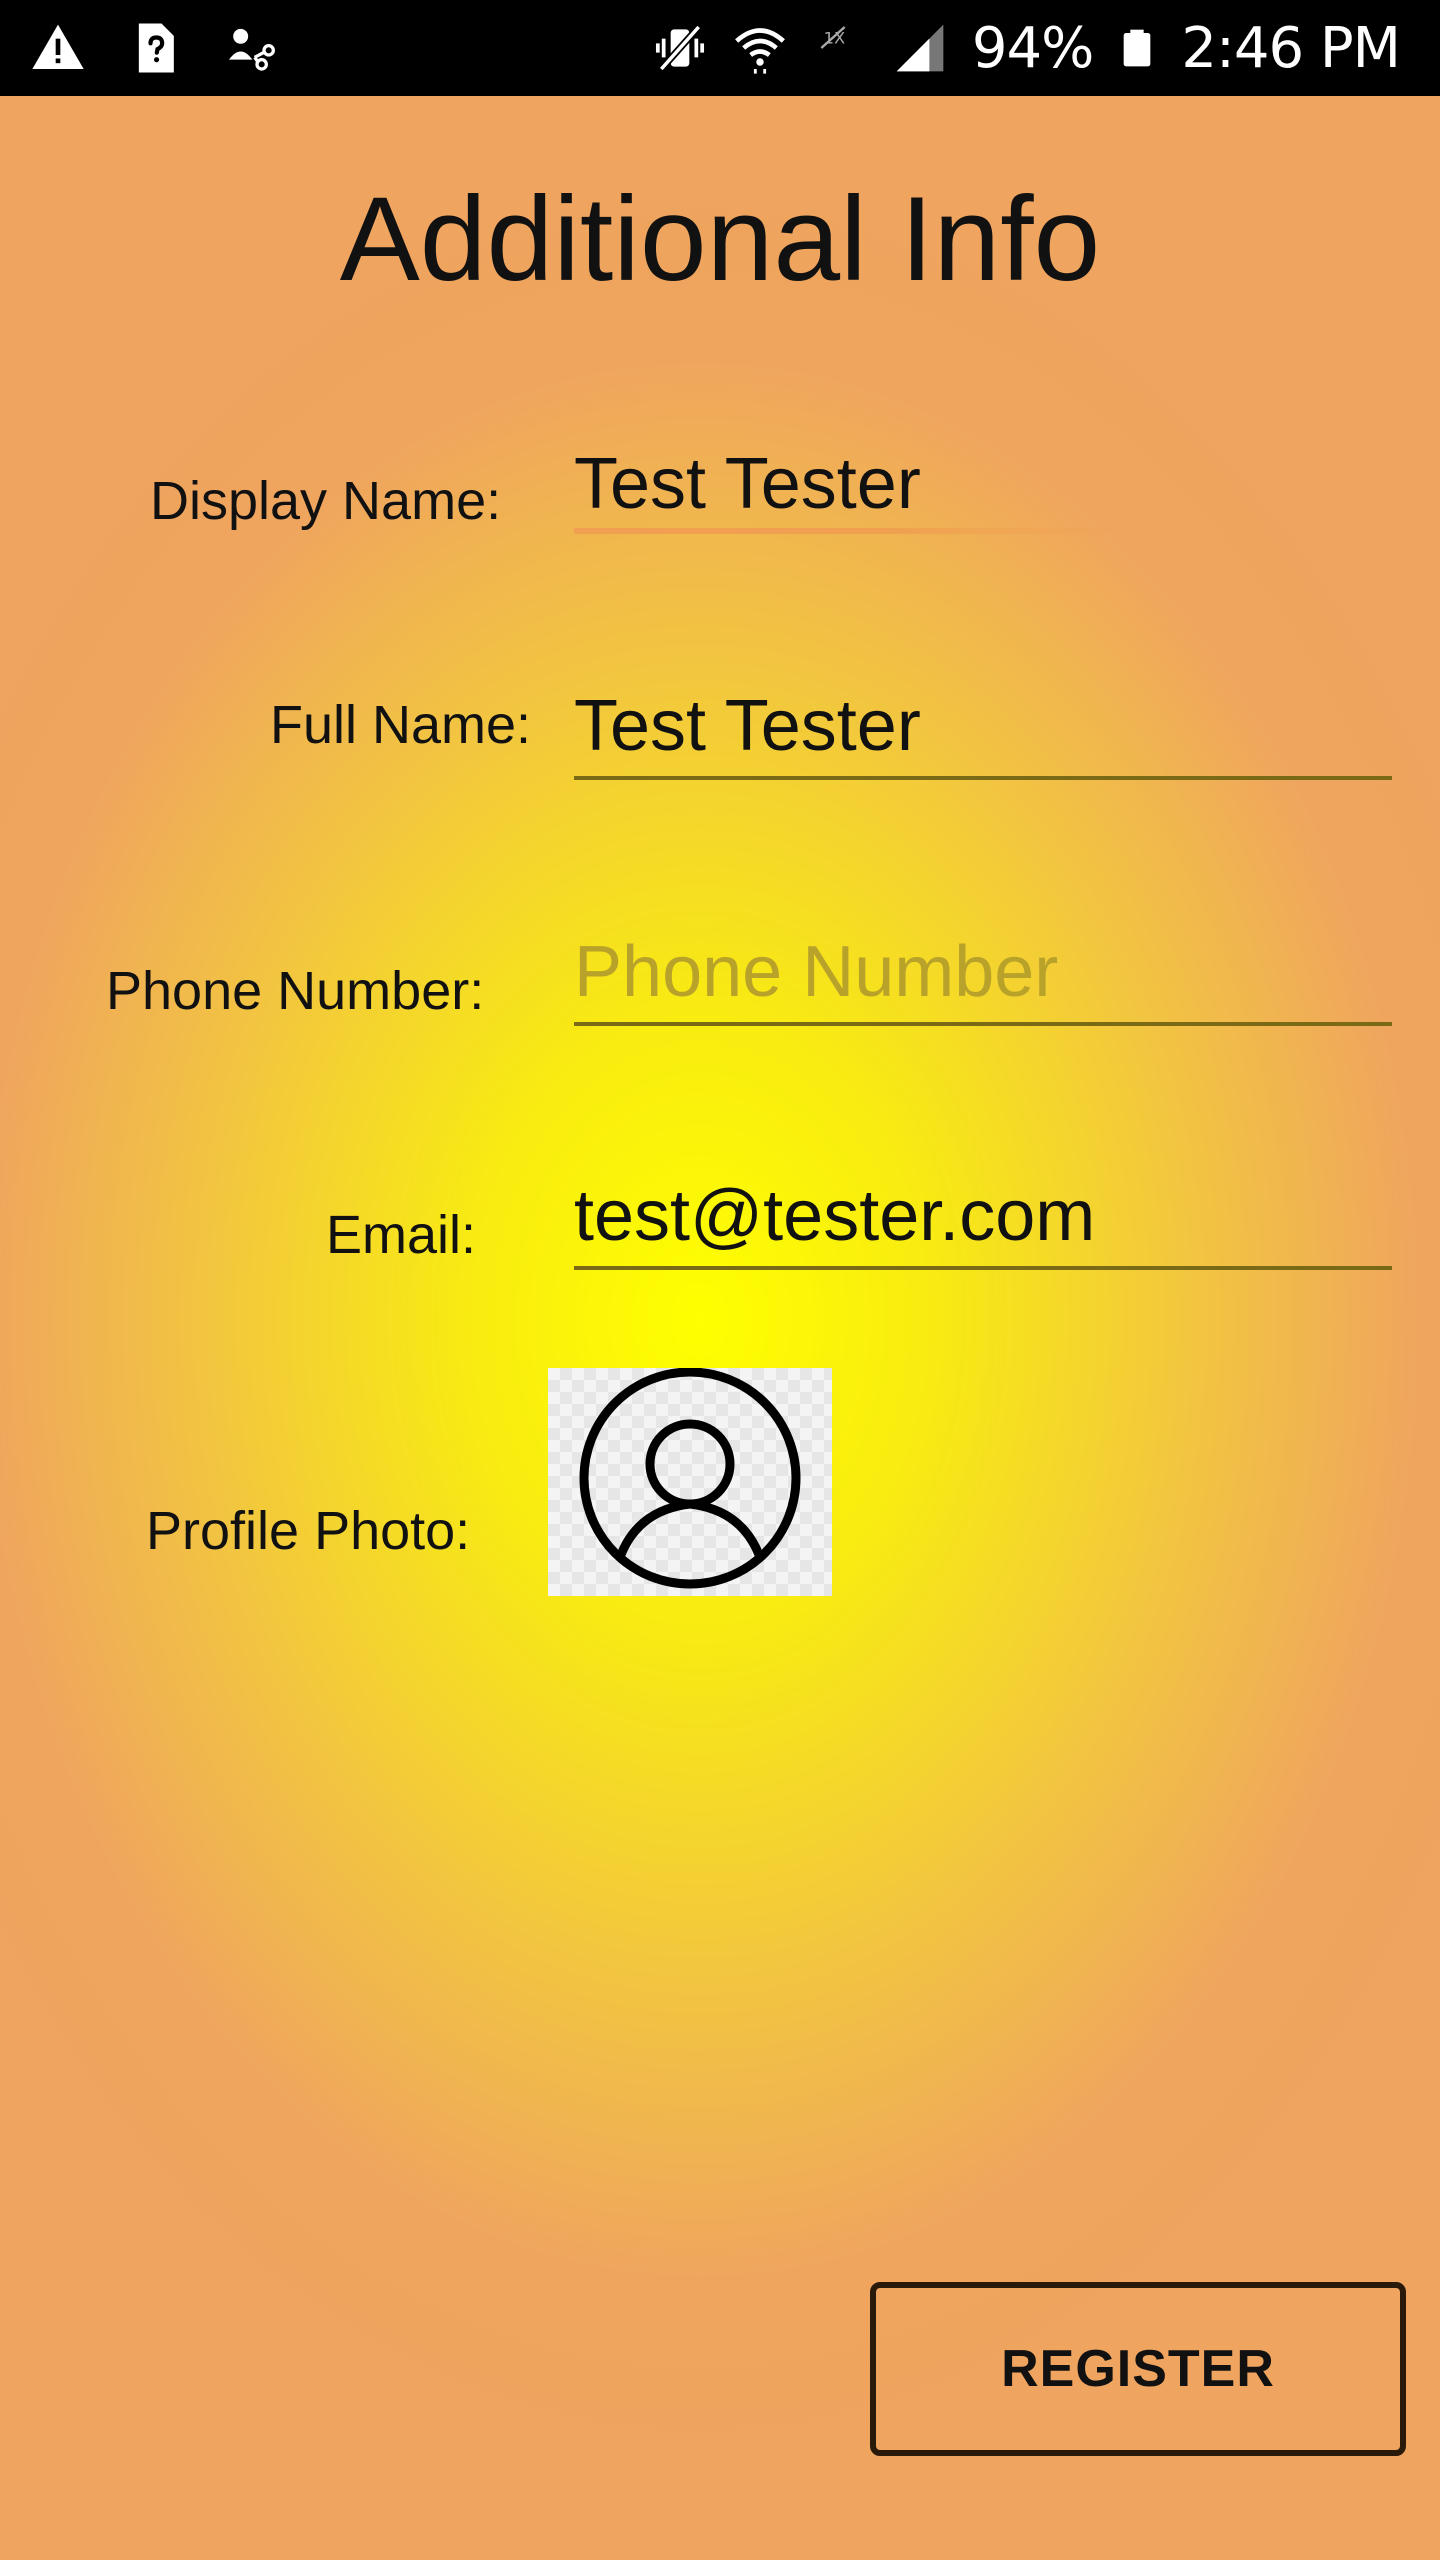  What do you see at coordinates (1032, 48) in the screenshot?
I see `battery-percent: 94%` at bounding box center [1032, 48].